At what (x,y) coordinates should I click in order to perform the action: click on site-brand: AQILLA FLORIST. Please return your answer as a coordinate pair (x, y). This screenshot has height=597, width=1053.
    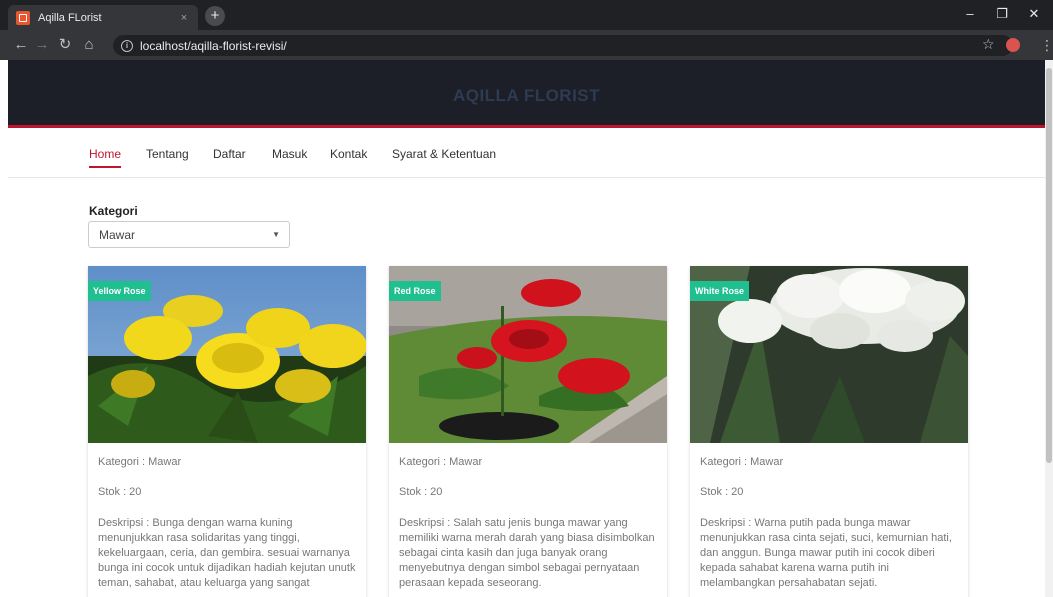
    Looking at the image, I should click on (526, 95).